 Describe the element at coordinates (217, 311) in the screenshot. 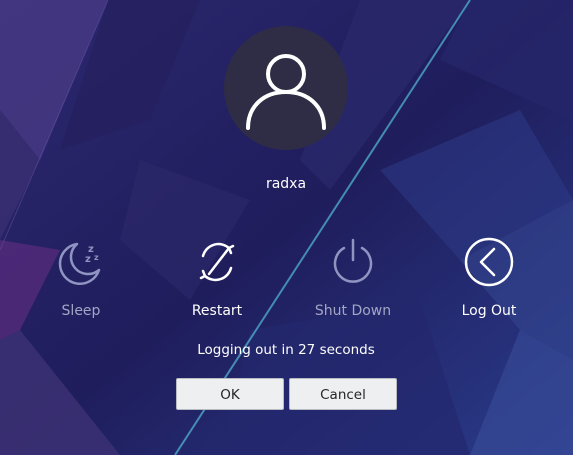

I see `restart-label: Restart` at that location.